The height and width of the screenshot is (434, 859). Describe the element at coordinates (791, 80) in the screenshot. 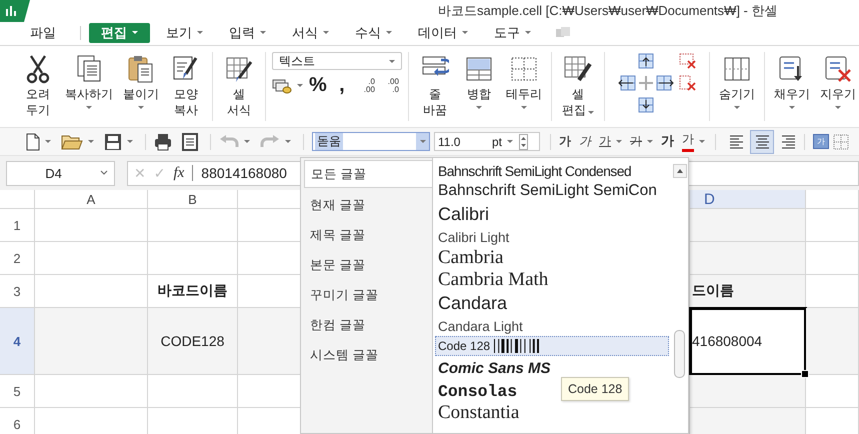

I see `ribbon-button: 채우기` at that location.